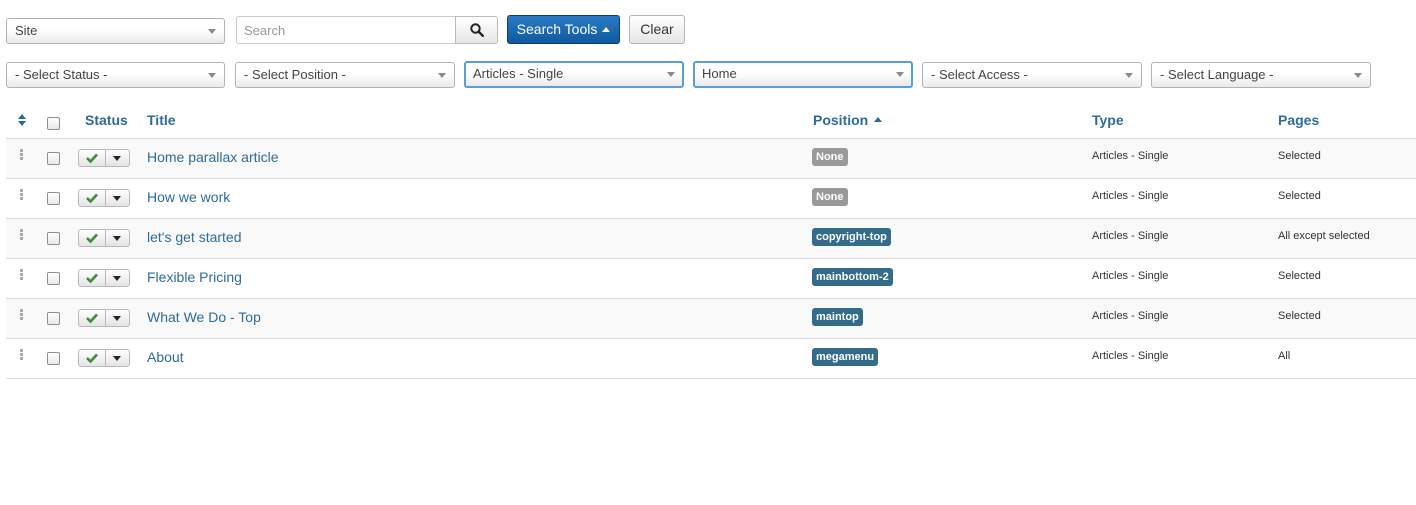  Describe the element at coordinates (711, 359) in the screenshot. I see `table-row: About megamenu Articles - Single All` at that location.